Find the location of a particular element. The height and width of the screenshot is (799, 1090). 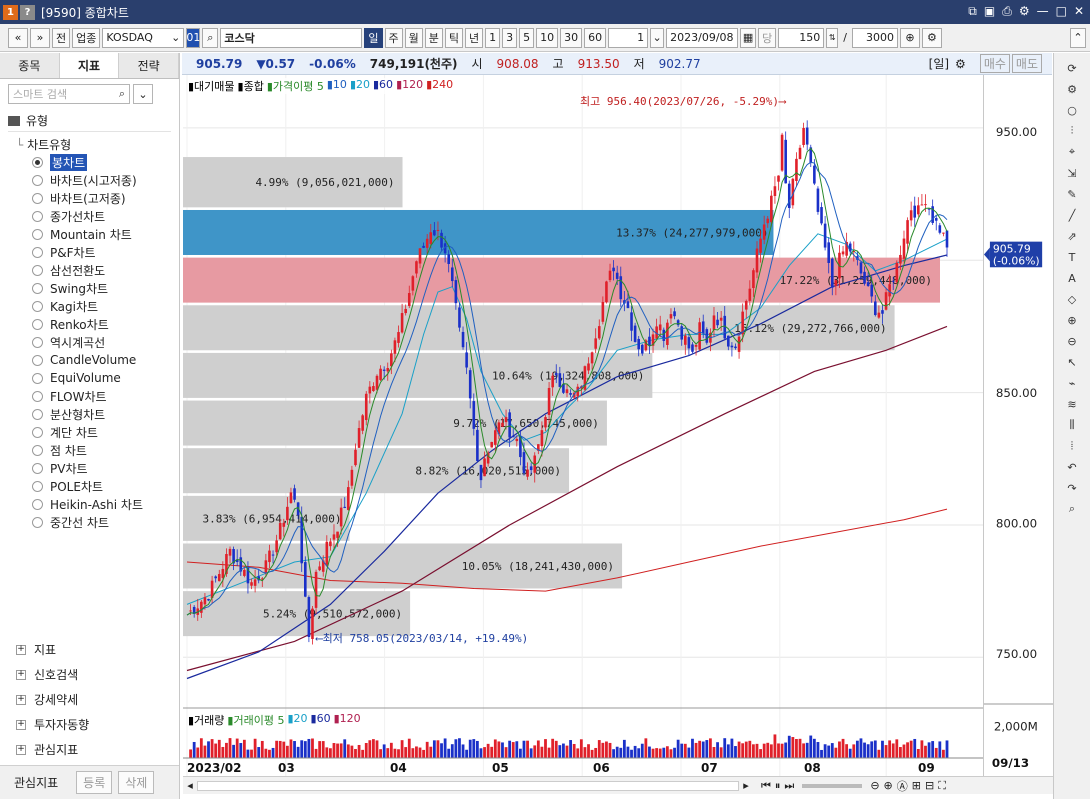

volume-legend-item: ▮20 is located at coordinates (297, 720).